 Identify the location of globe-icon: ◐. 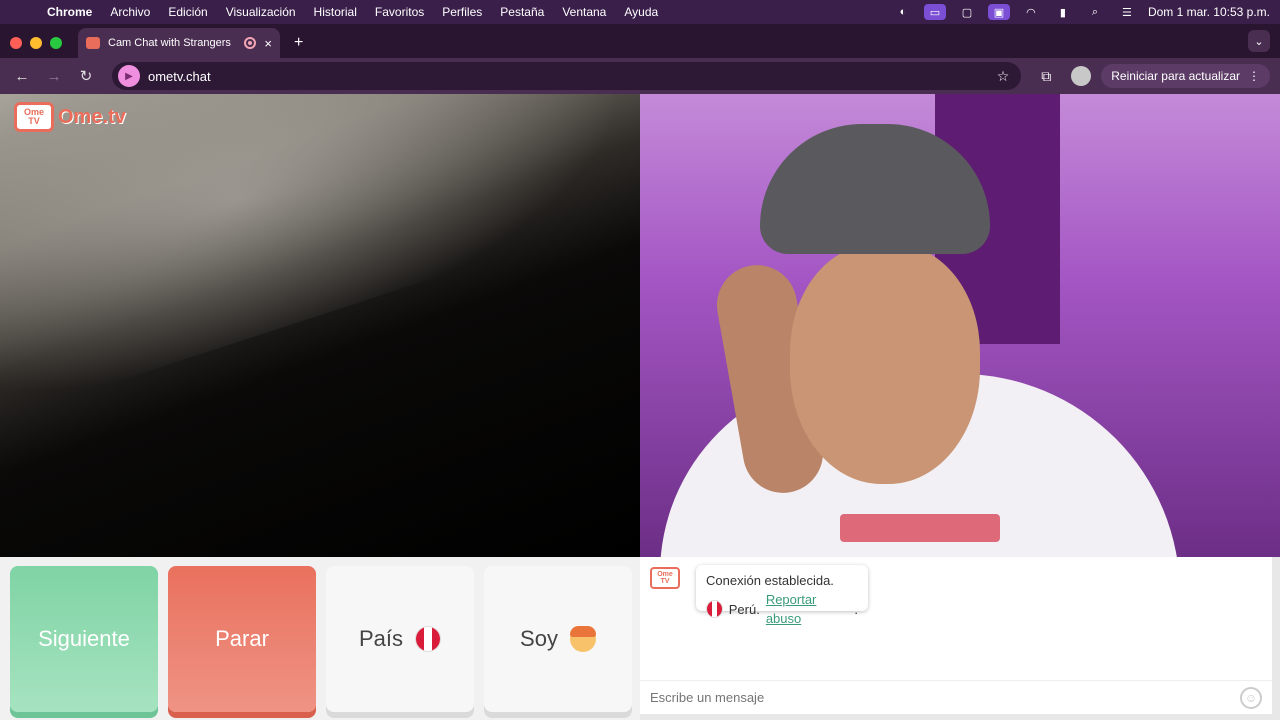
(903, 12).